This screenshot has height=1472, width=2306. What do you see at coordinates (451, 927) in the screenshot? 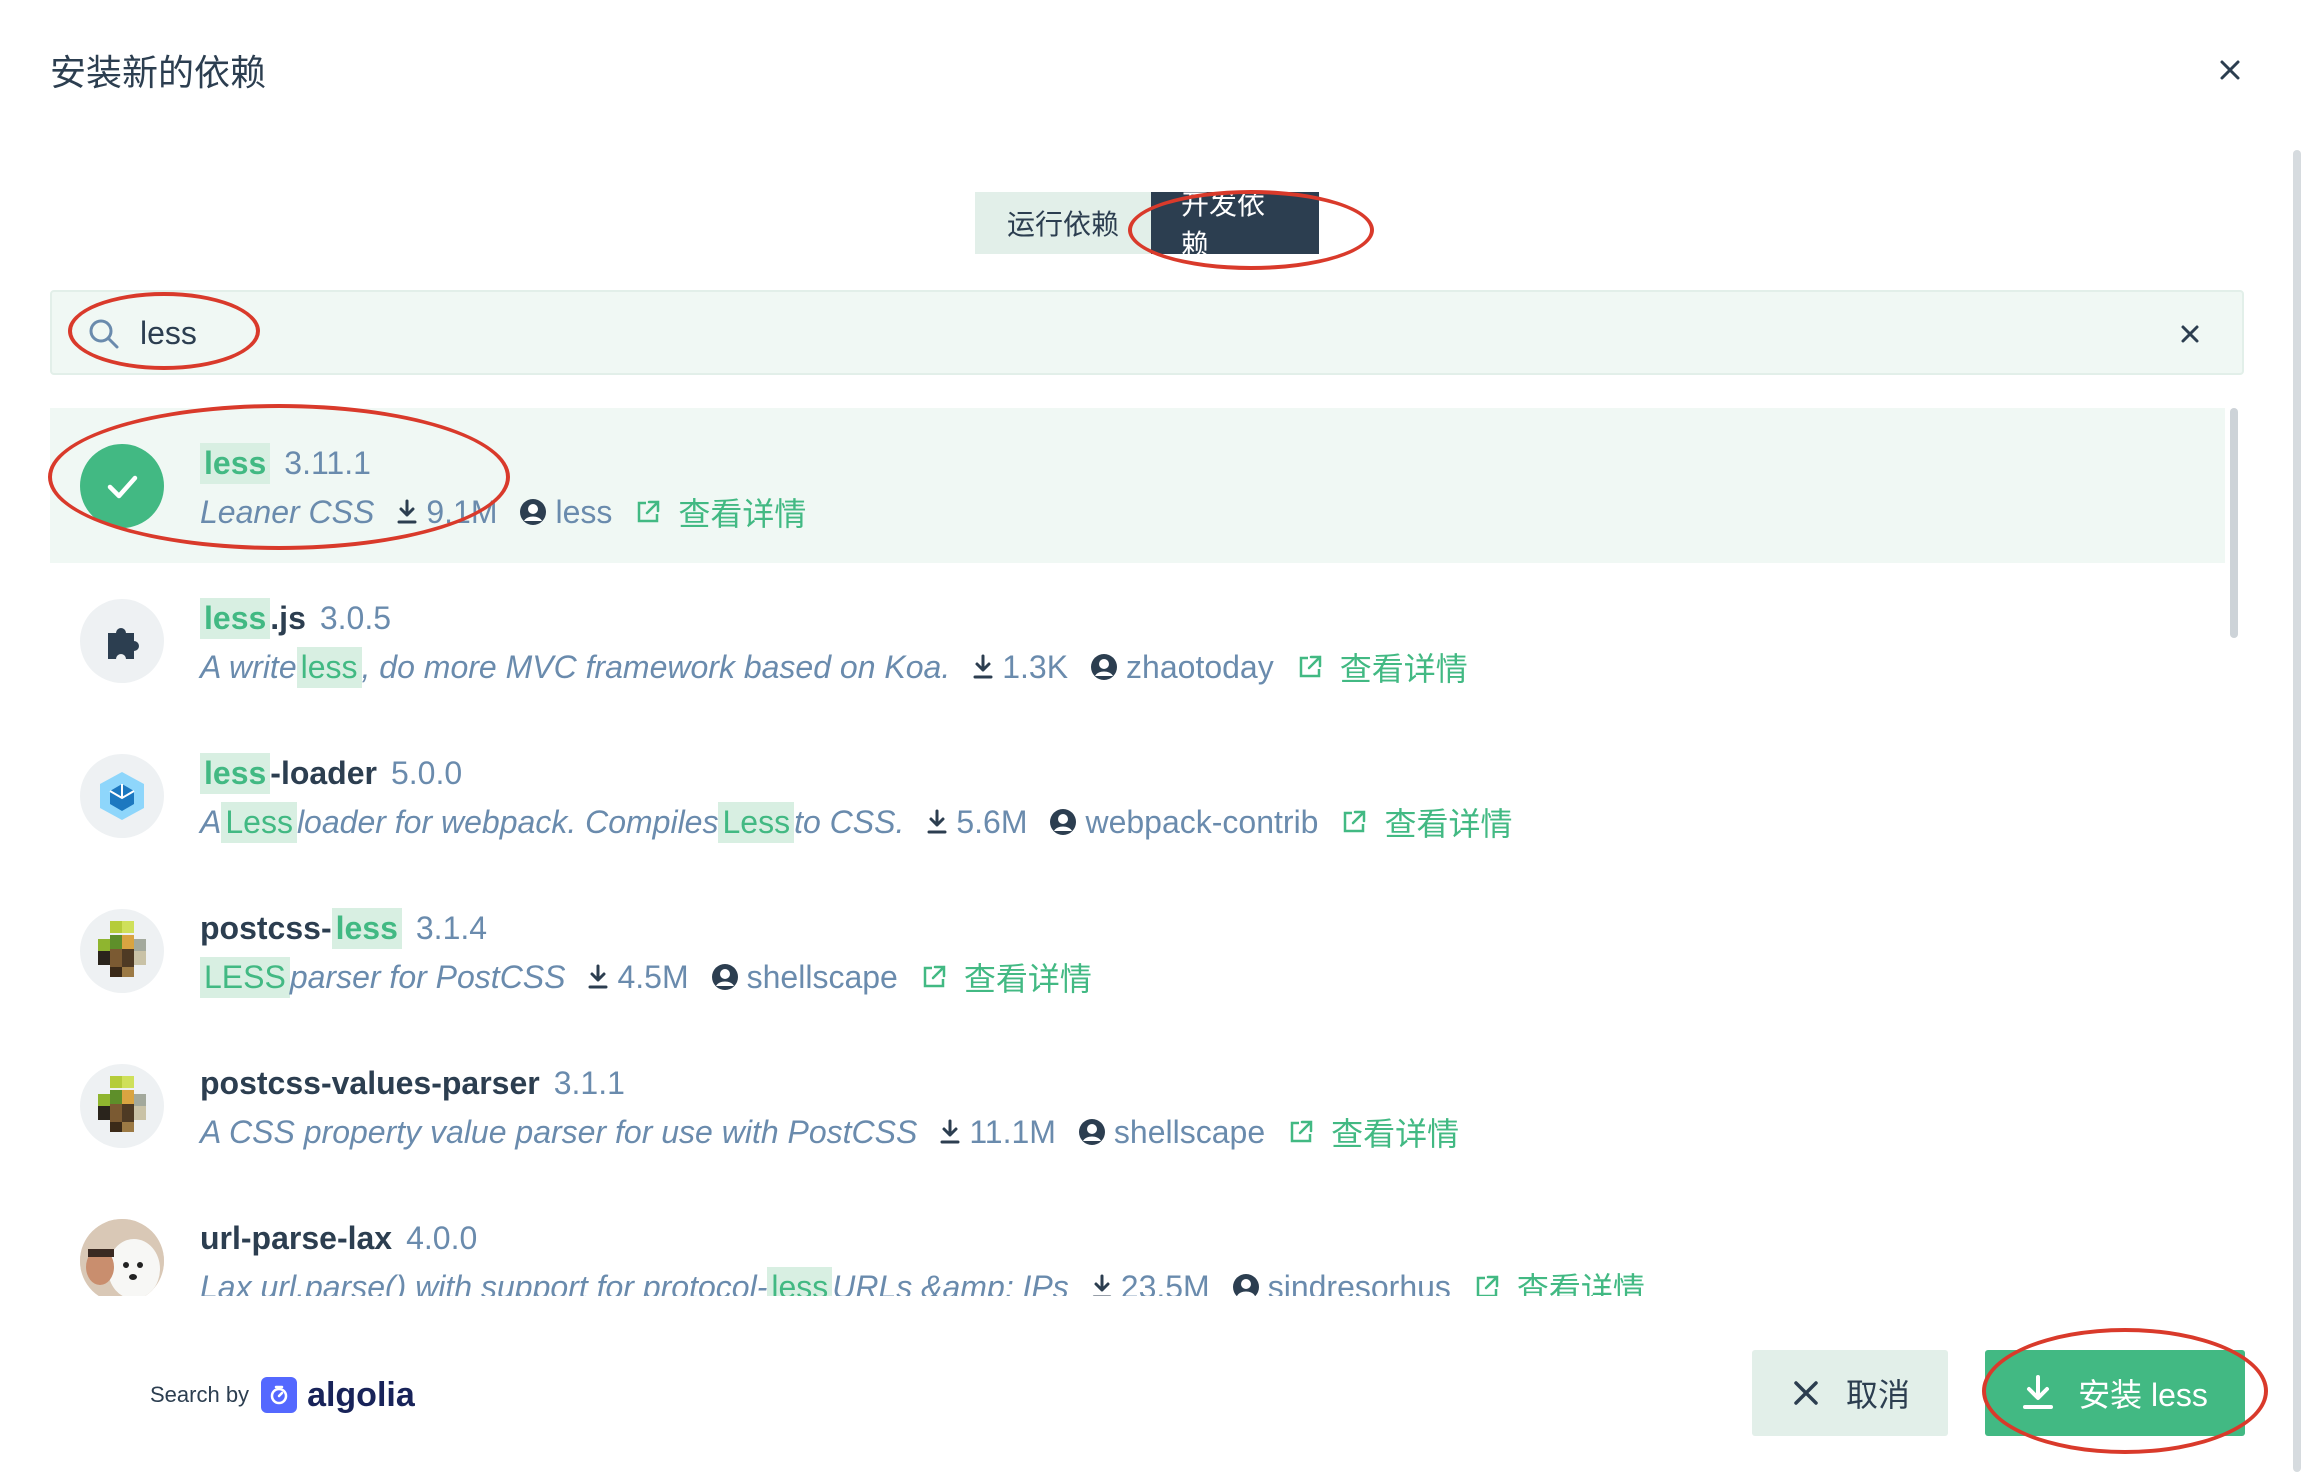
I see `package-version: 3.1.4` at bounding box center [451, 927].